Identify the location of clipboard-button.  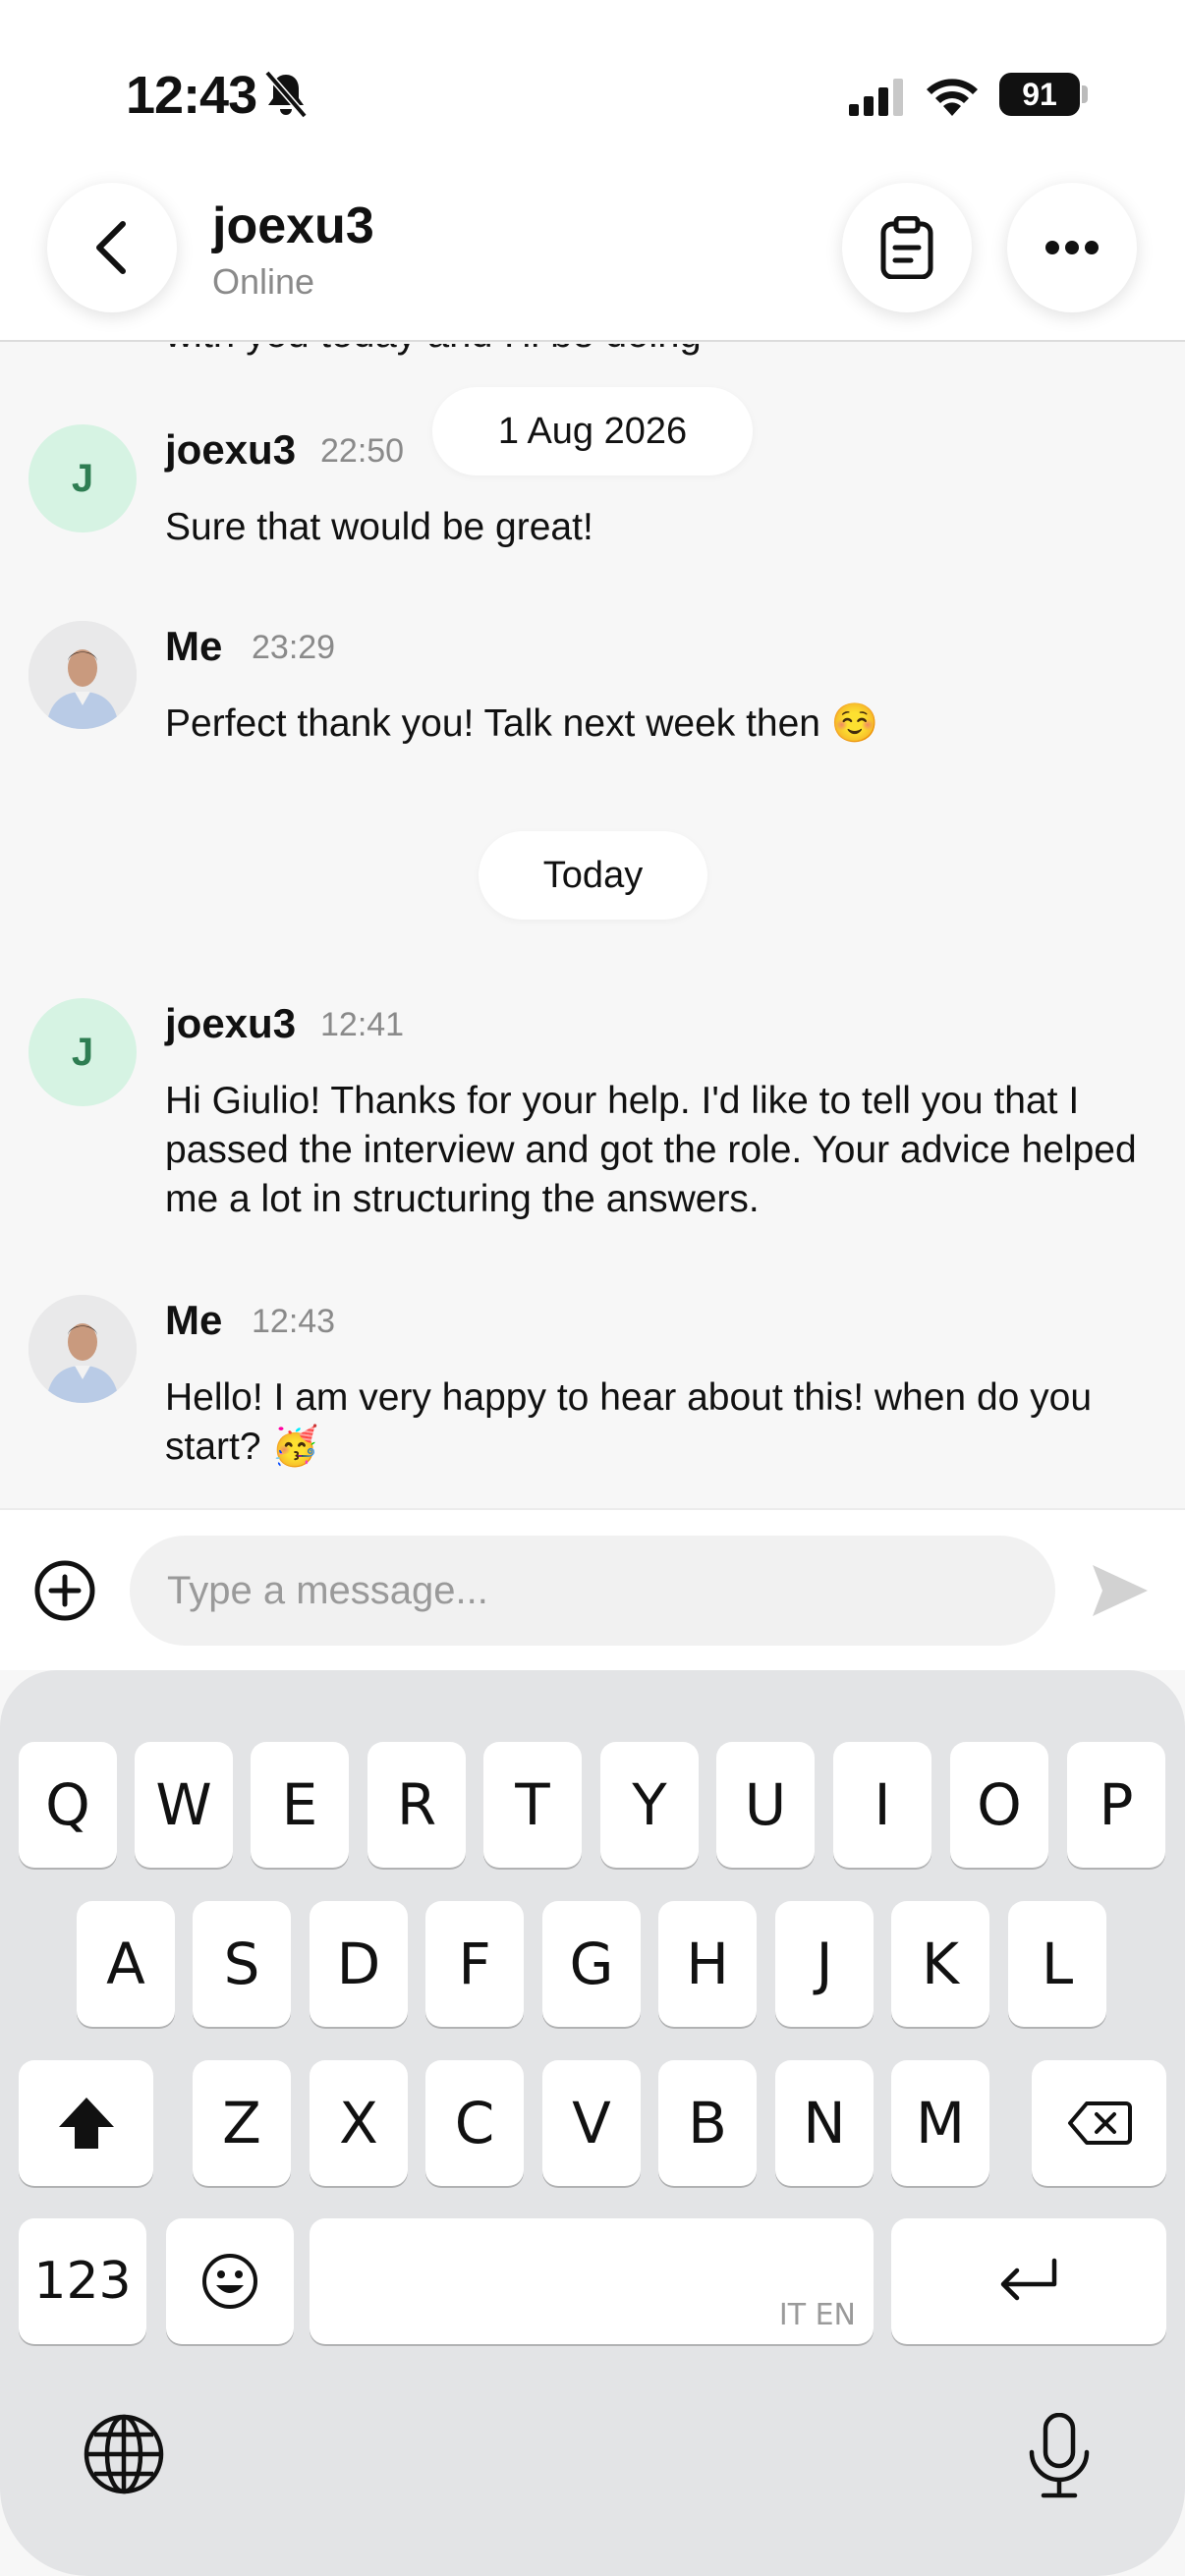
(907, 247).